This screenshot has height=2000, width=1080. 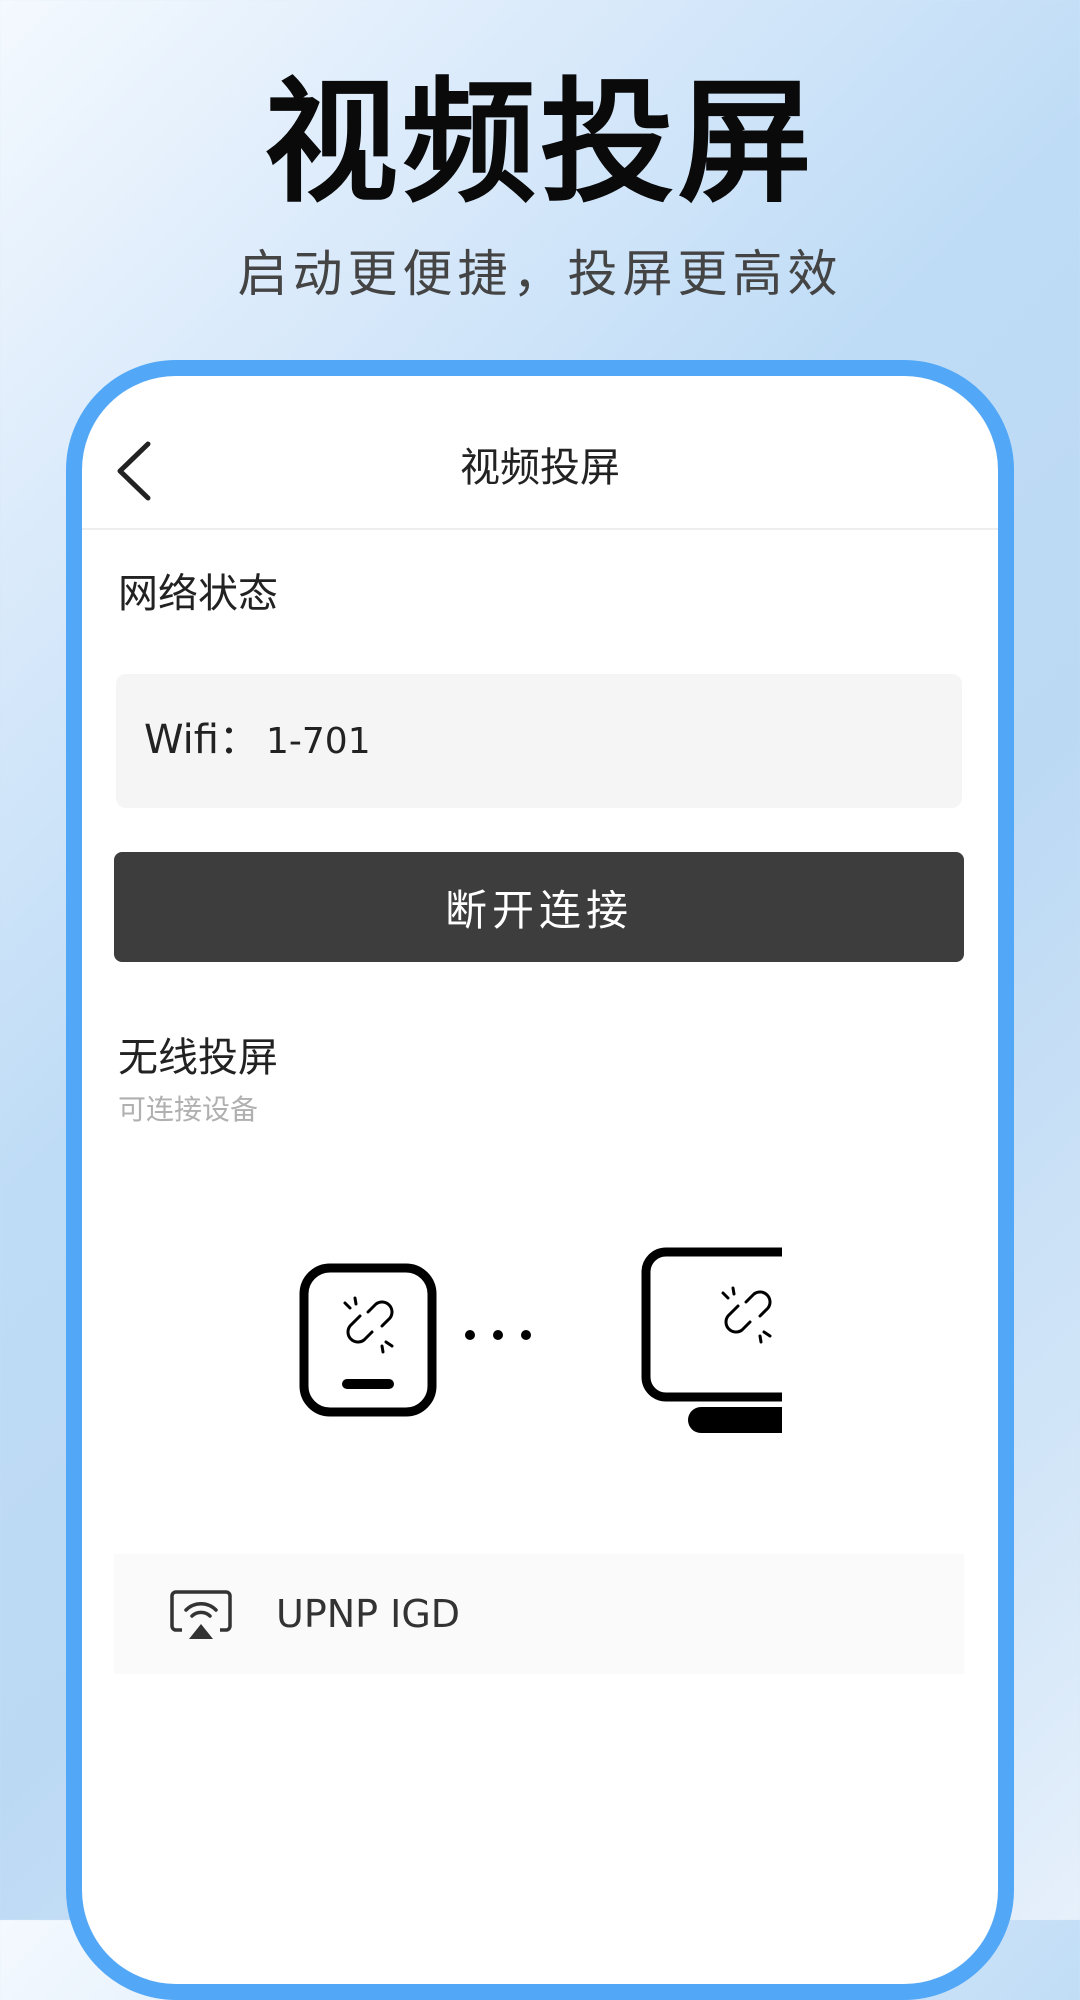 What do you see at coordinates (198, 594) in the screenshot?
I see `network-section-label: 网络状态` at bounding box center [198, 594].